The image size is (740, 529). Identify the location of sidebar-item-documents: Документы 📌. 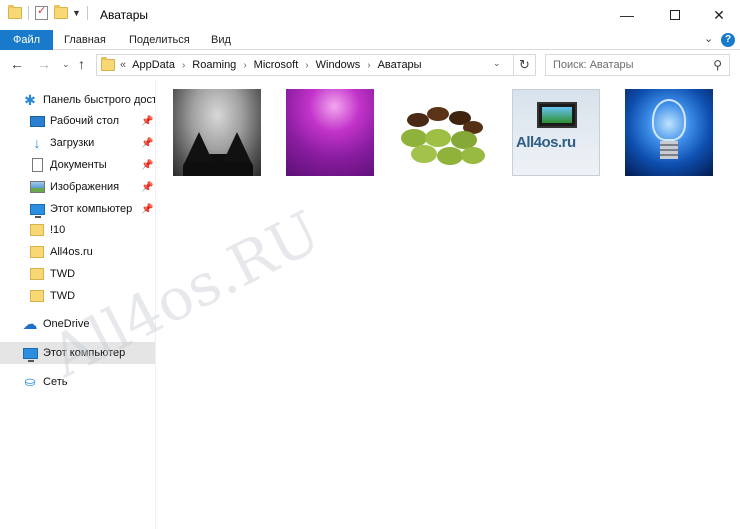
(77, 165).